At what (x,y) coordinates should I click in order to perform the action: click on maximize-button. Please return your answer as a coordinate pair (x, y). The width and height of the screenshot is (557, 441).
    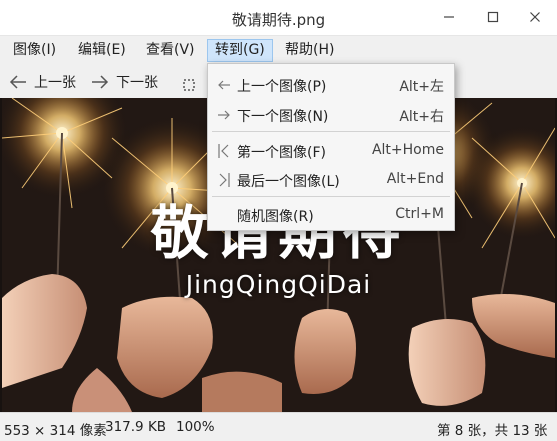
    Looking at the image, I should click on (493, 17).